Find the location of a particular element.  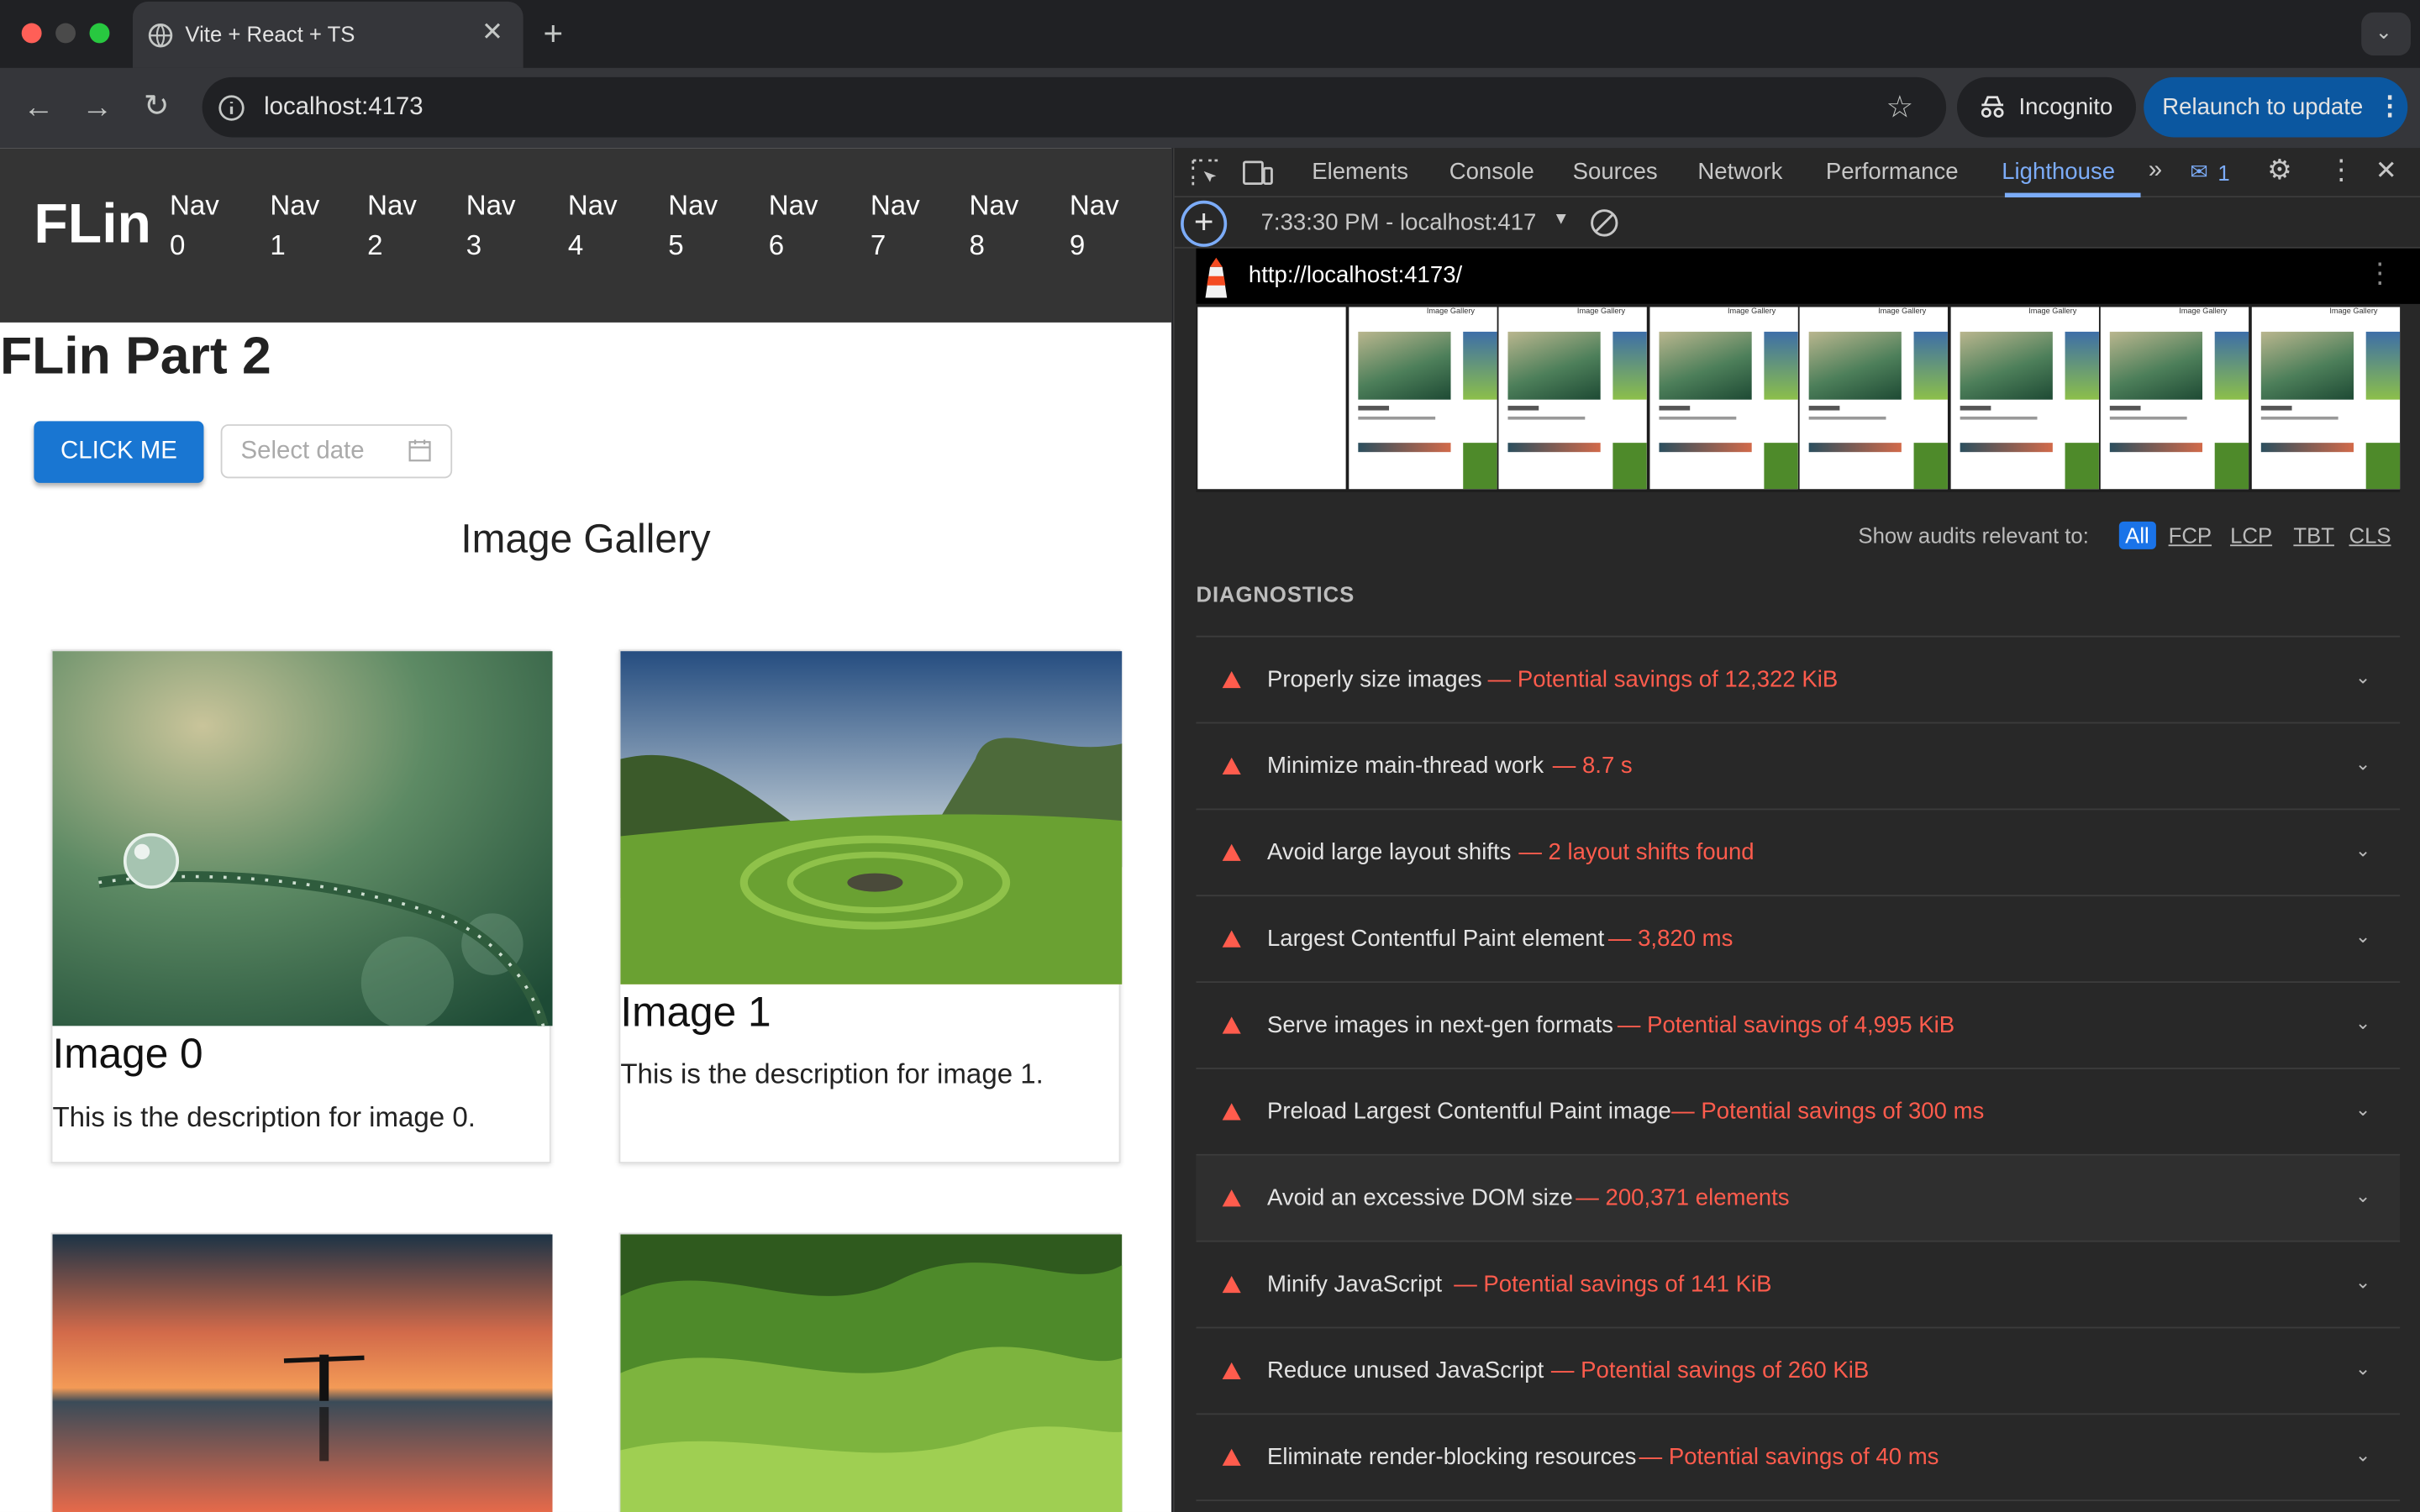

filter-all: All is located at coordinates (2137, 535).